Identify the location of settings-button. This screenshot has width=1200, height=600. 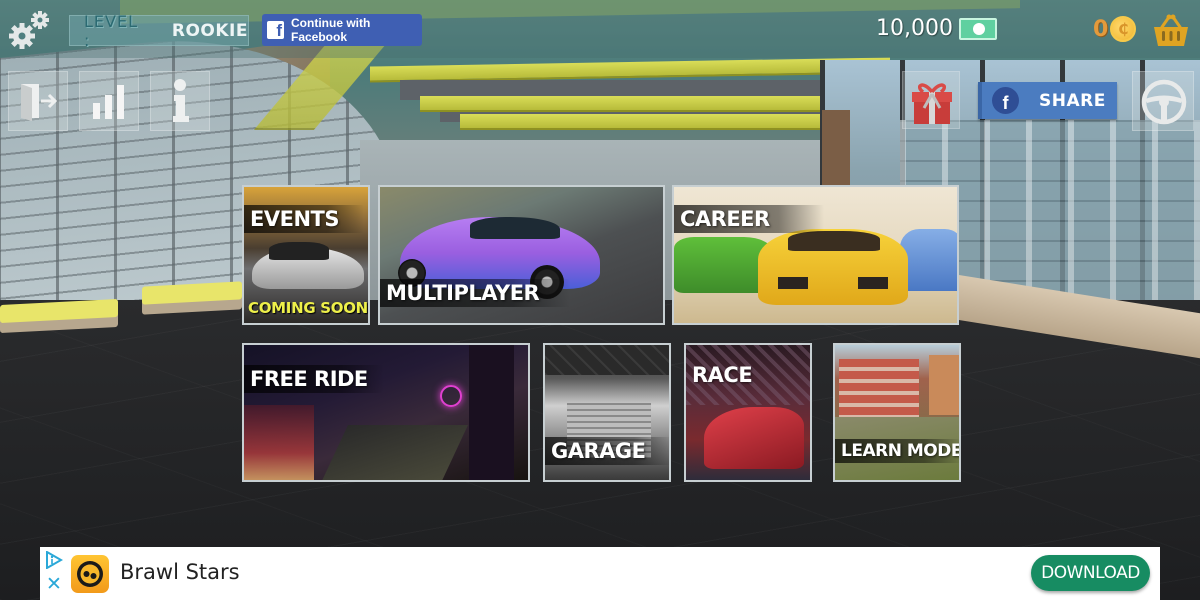
(28, 29).